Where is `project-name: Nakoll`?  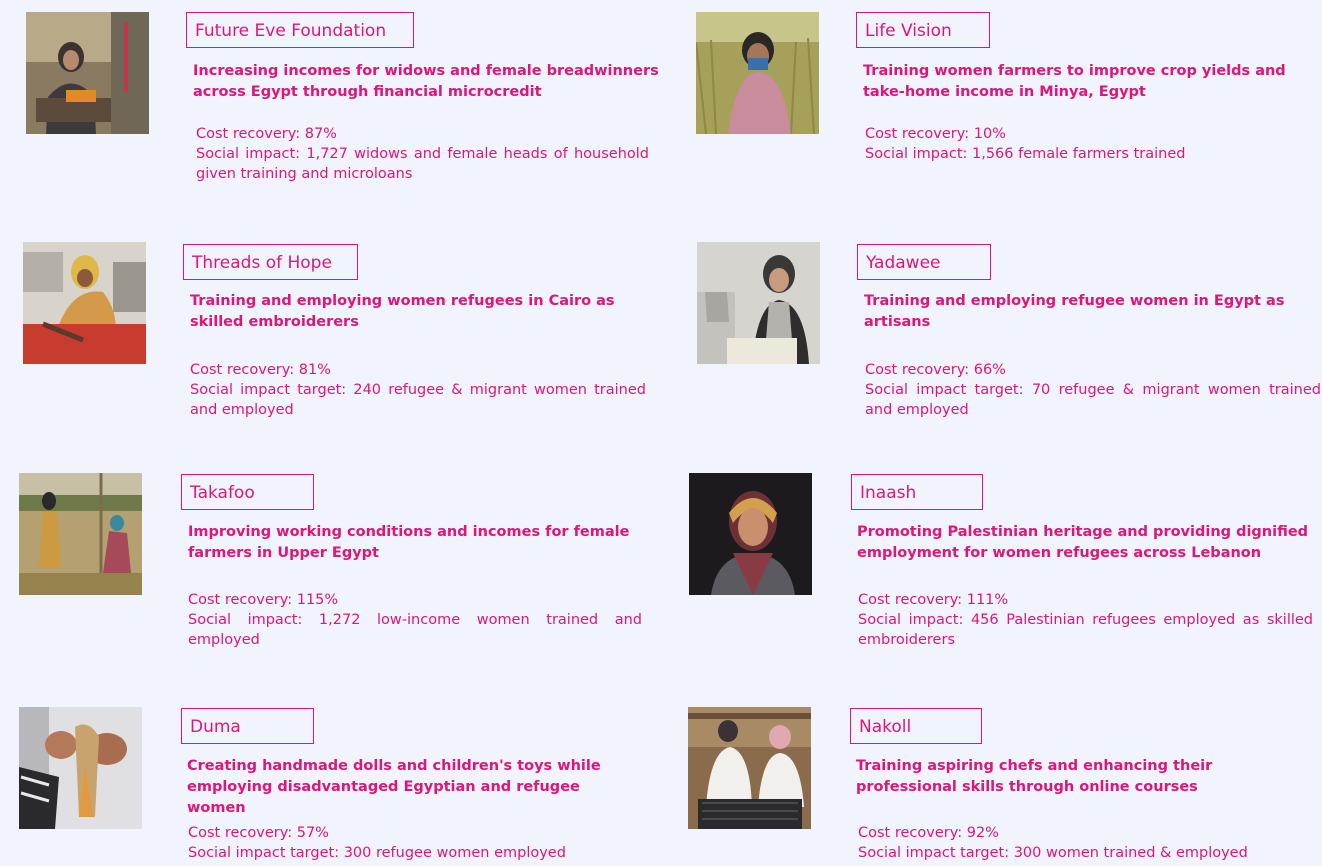
project-name: Nakoll is located at coordinates (916, 726).